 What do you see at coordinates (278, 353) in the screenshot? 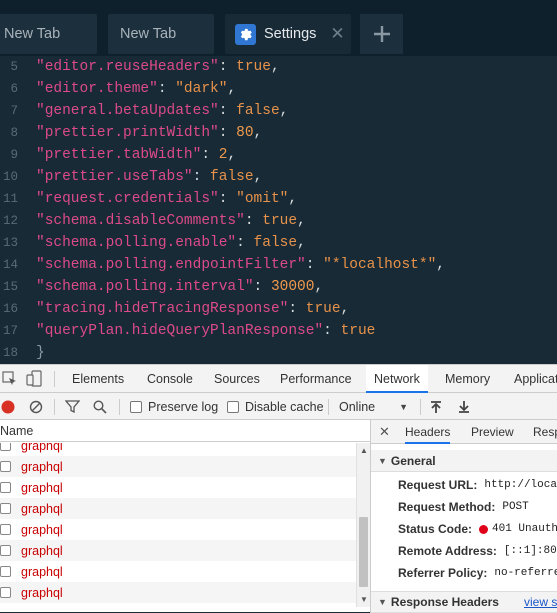
I see `editor-line: 18}` at bounding box center [278, 353].